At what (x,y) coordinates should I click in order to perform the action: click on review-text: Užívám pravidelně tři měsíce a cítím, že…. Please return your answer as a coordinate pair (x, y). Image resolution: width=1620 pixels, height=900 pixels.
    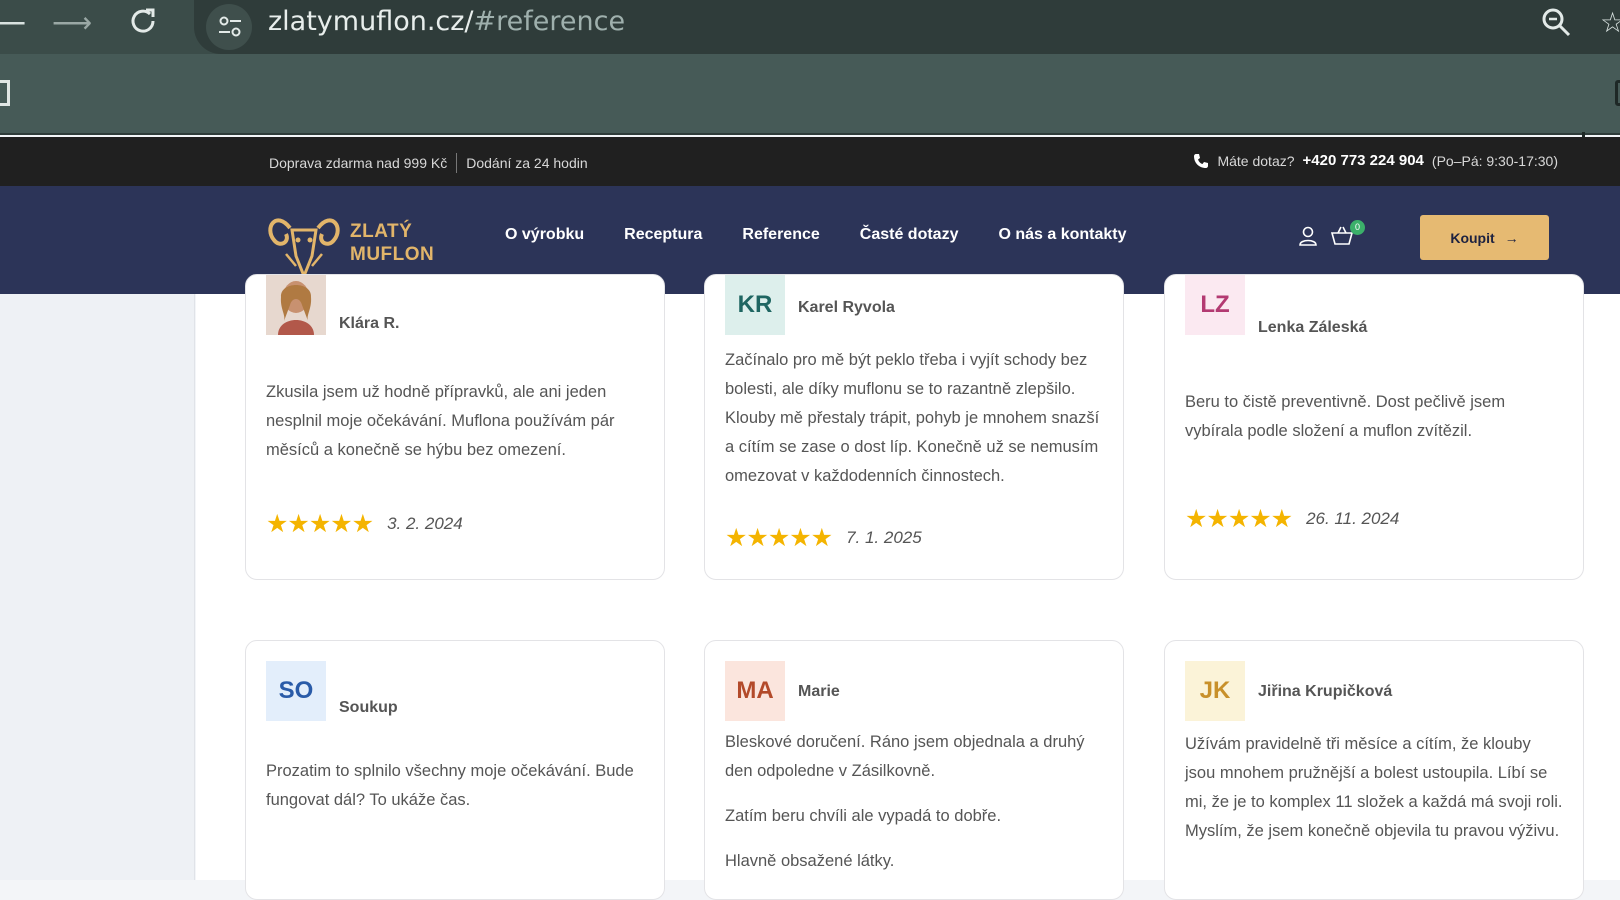
    Looking at the image, I should click on (1375, 788).